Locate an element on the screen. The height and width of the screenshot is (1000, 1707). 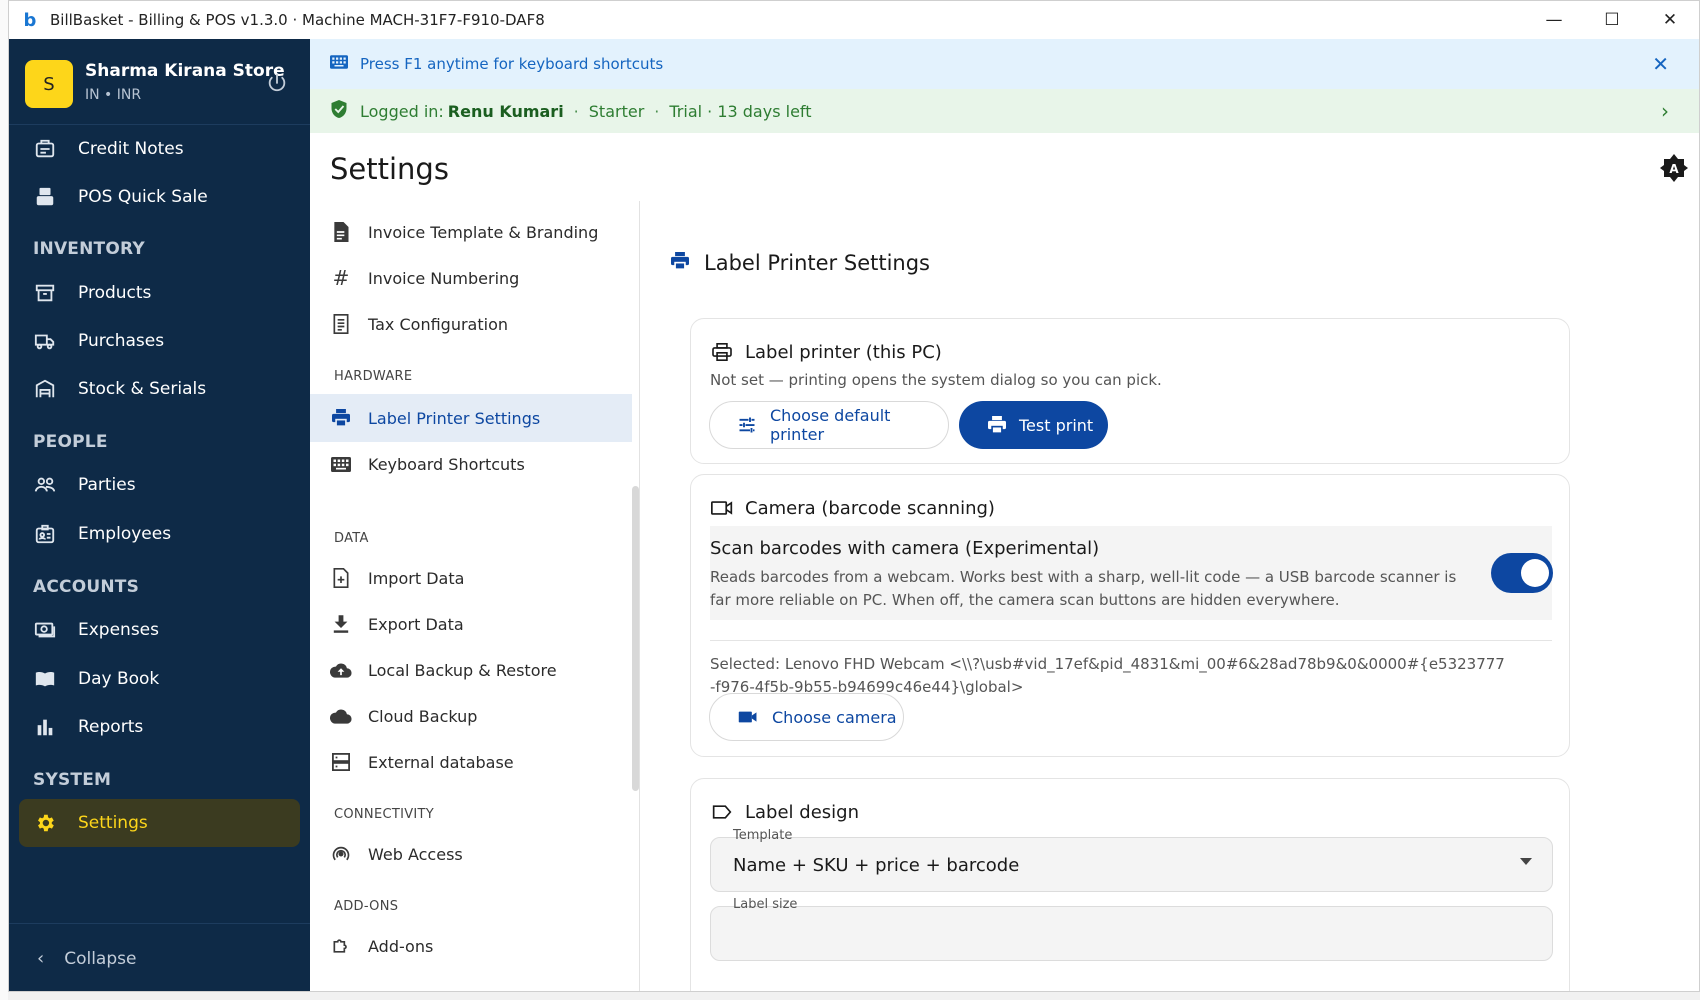
settings-nav-external-database: External database is located at coordinates (471, 762).